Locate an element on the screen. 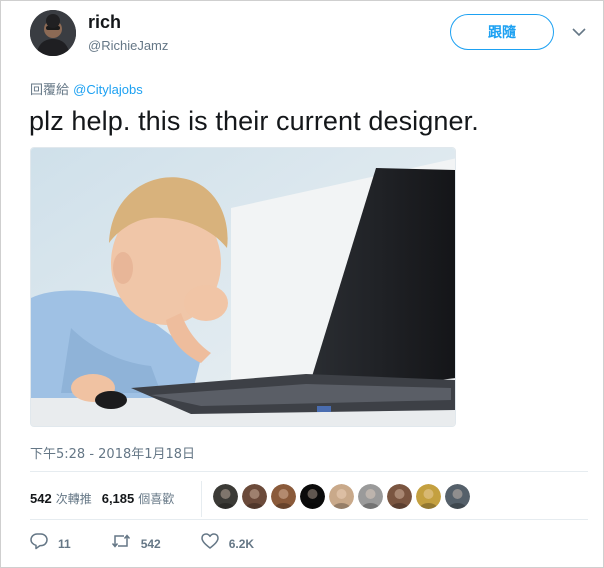 Image resolution: width=604 pixels, height=568 pixels. retweet-icon is located at coordinates (121, 543).